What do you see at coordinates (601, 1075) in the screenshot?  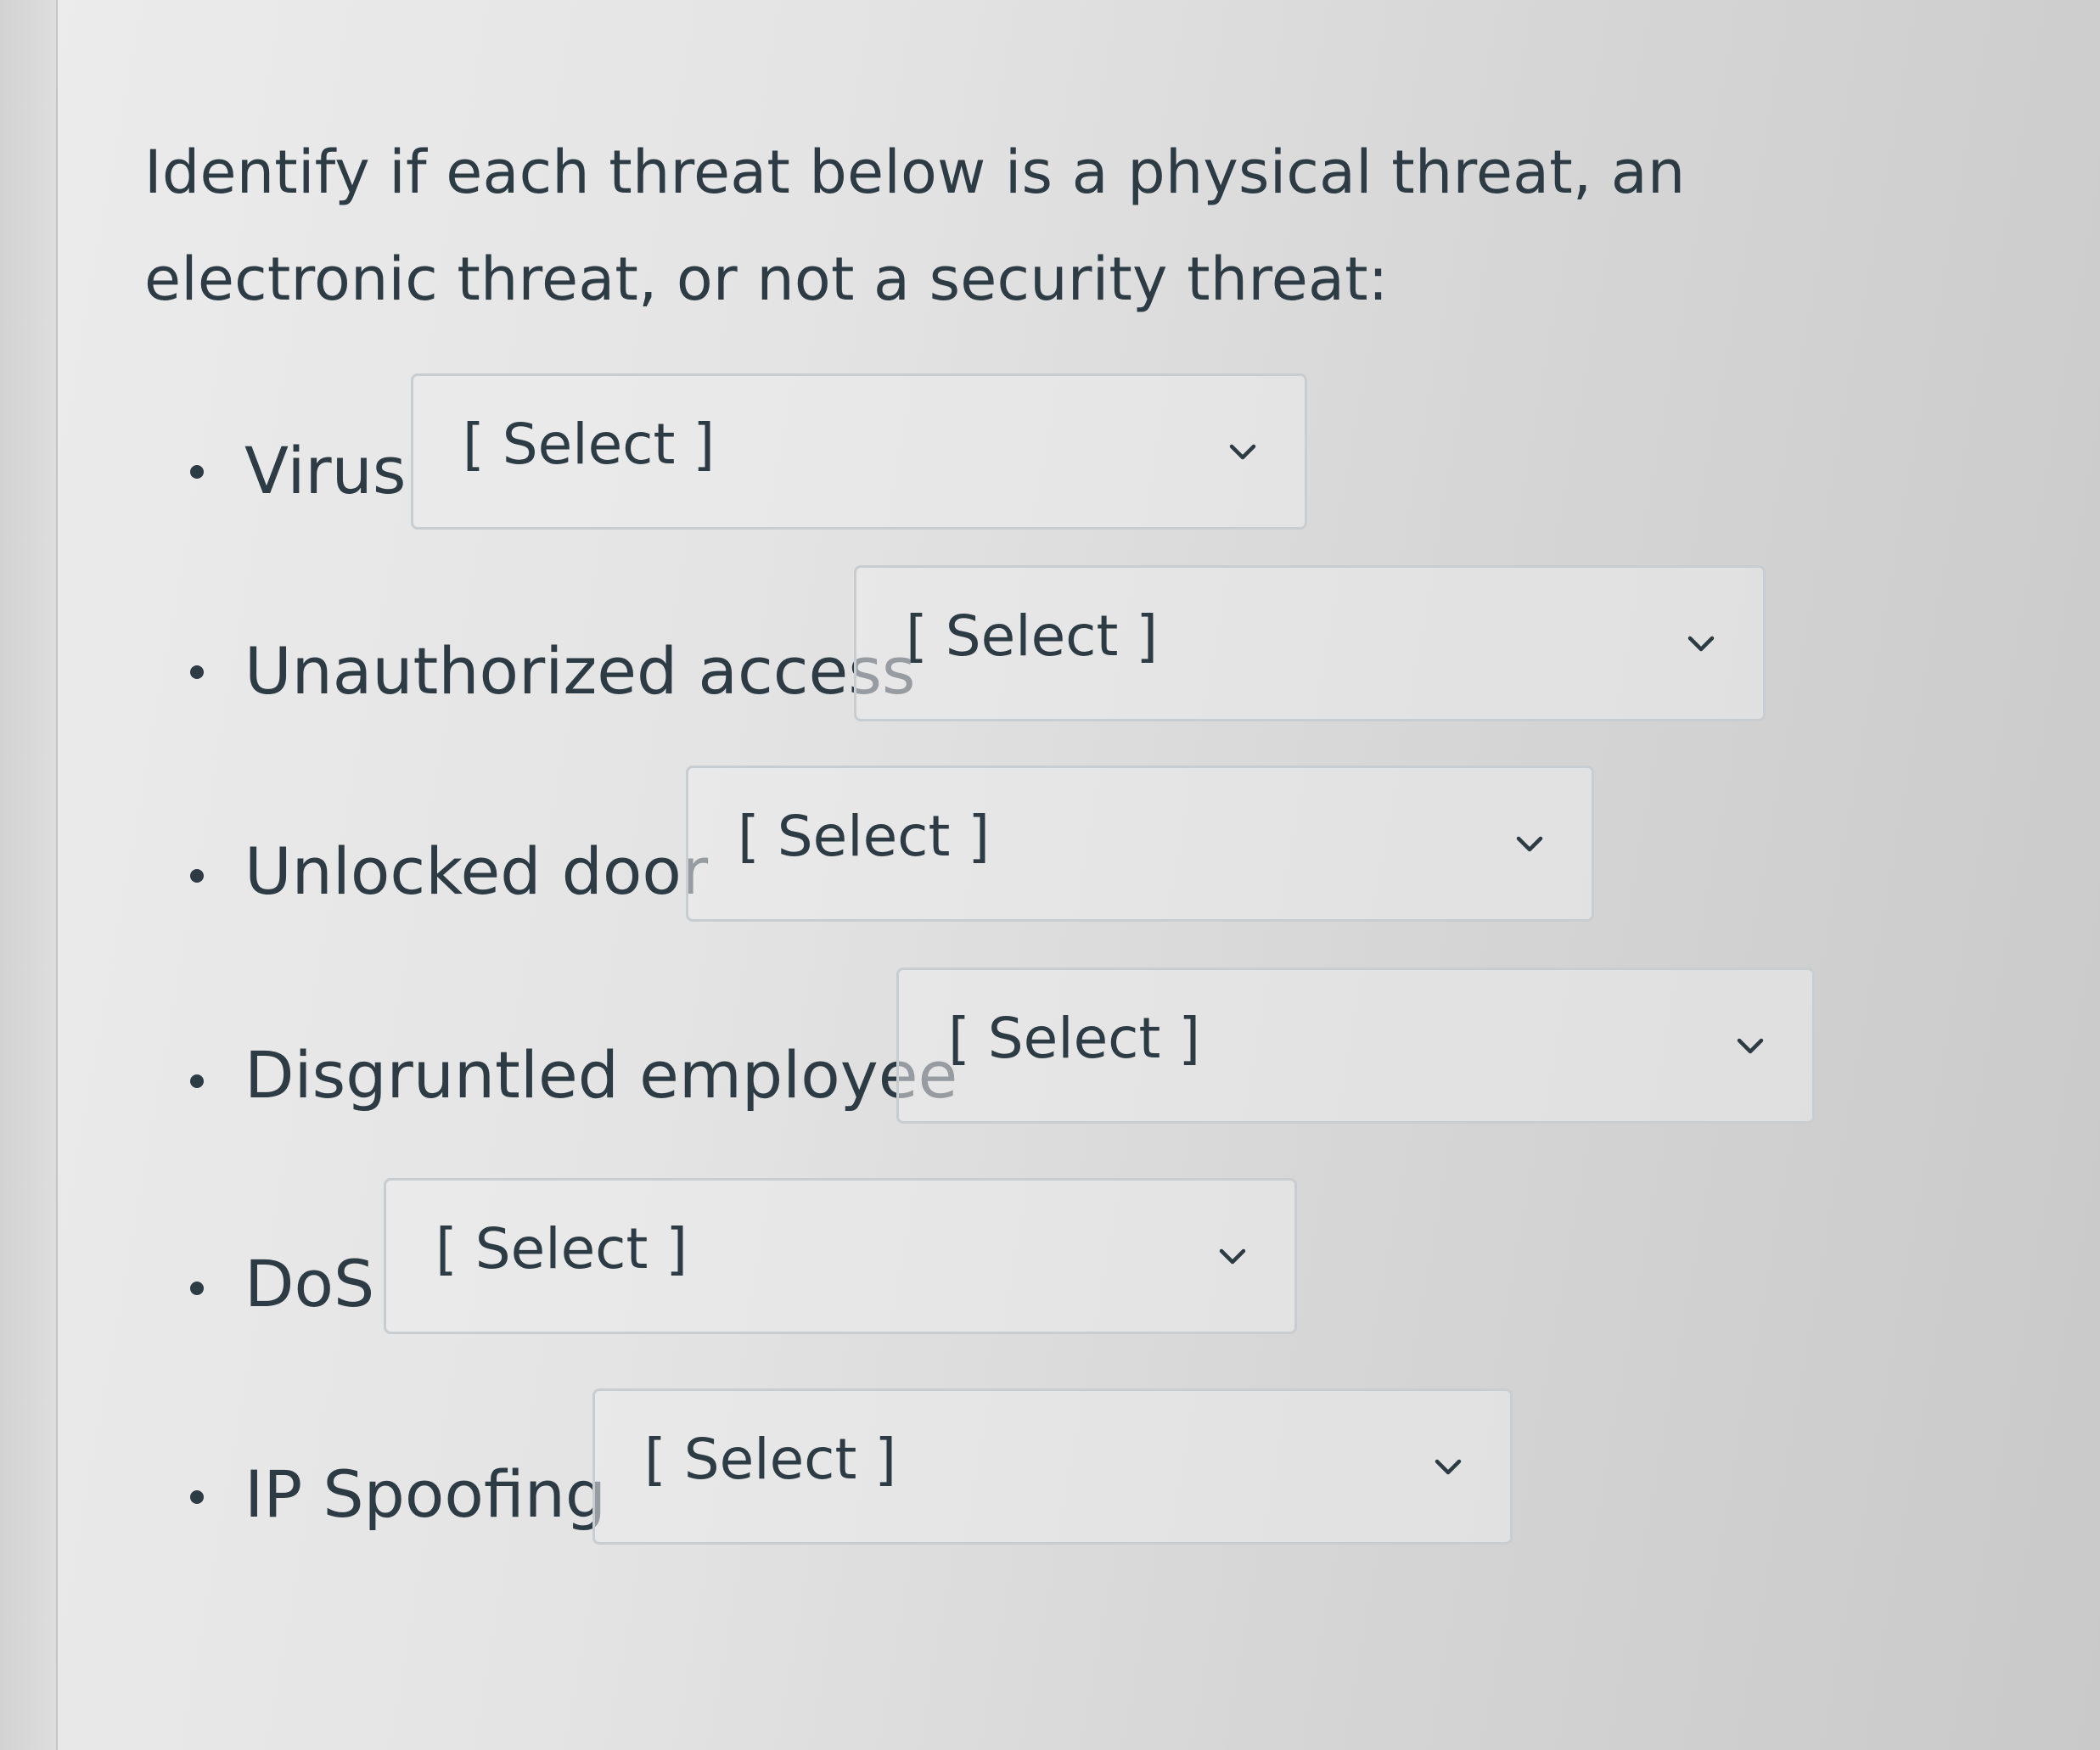 I see `item-label: Disgruntled employee` at bounding box center [601, 1075].